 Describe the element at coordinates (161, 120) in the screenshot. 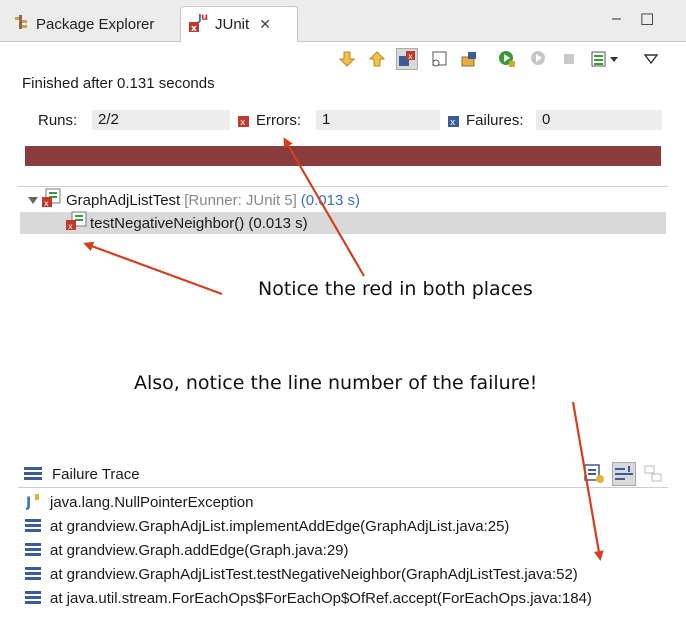

I see `runs-value: 2/2` at that location.